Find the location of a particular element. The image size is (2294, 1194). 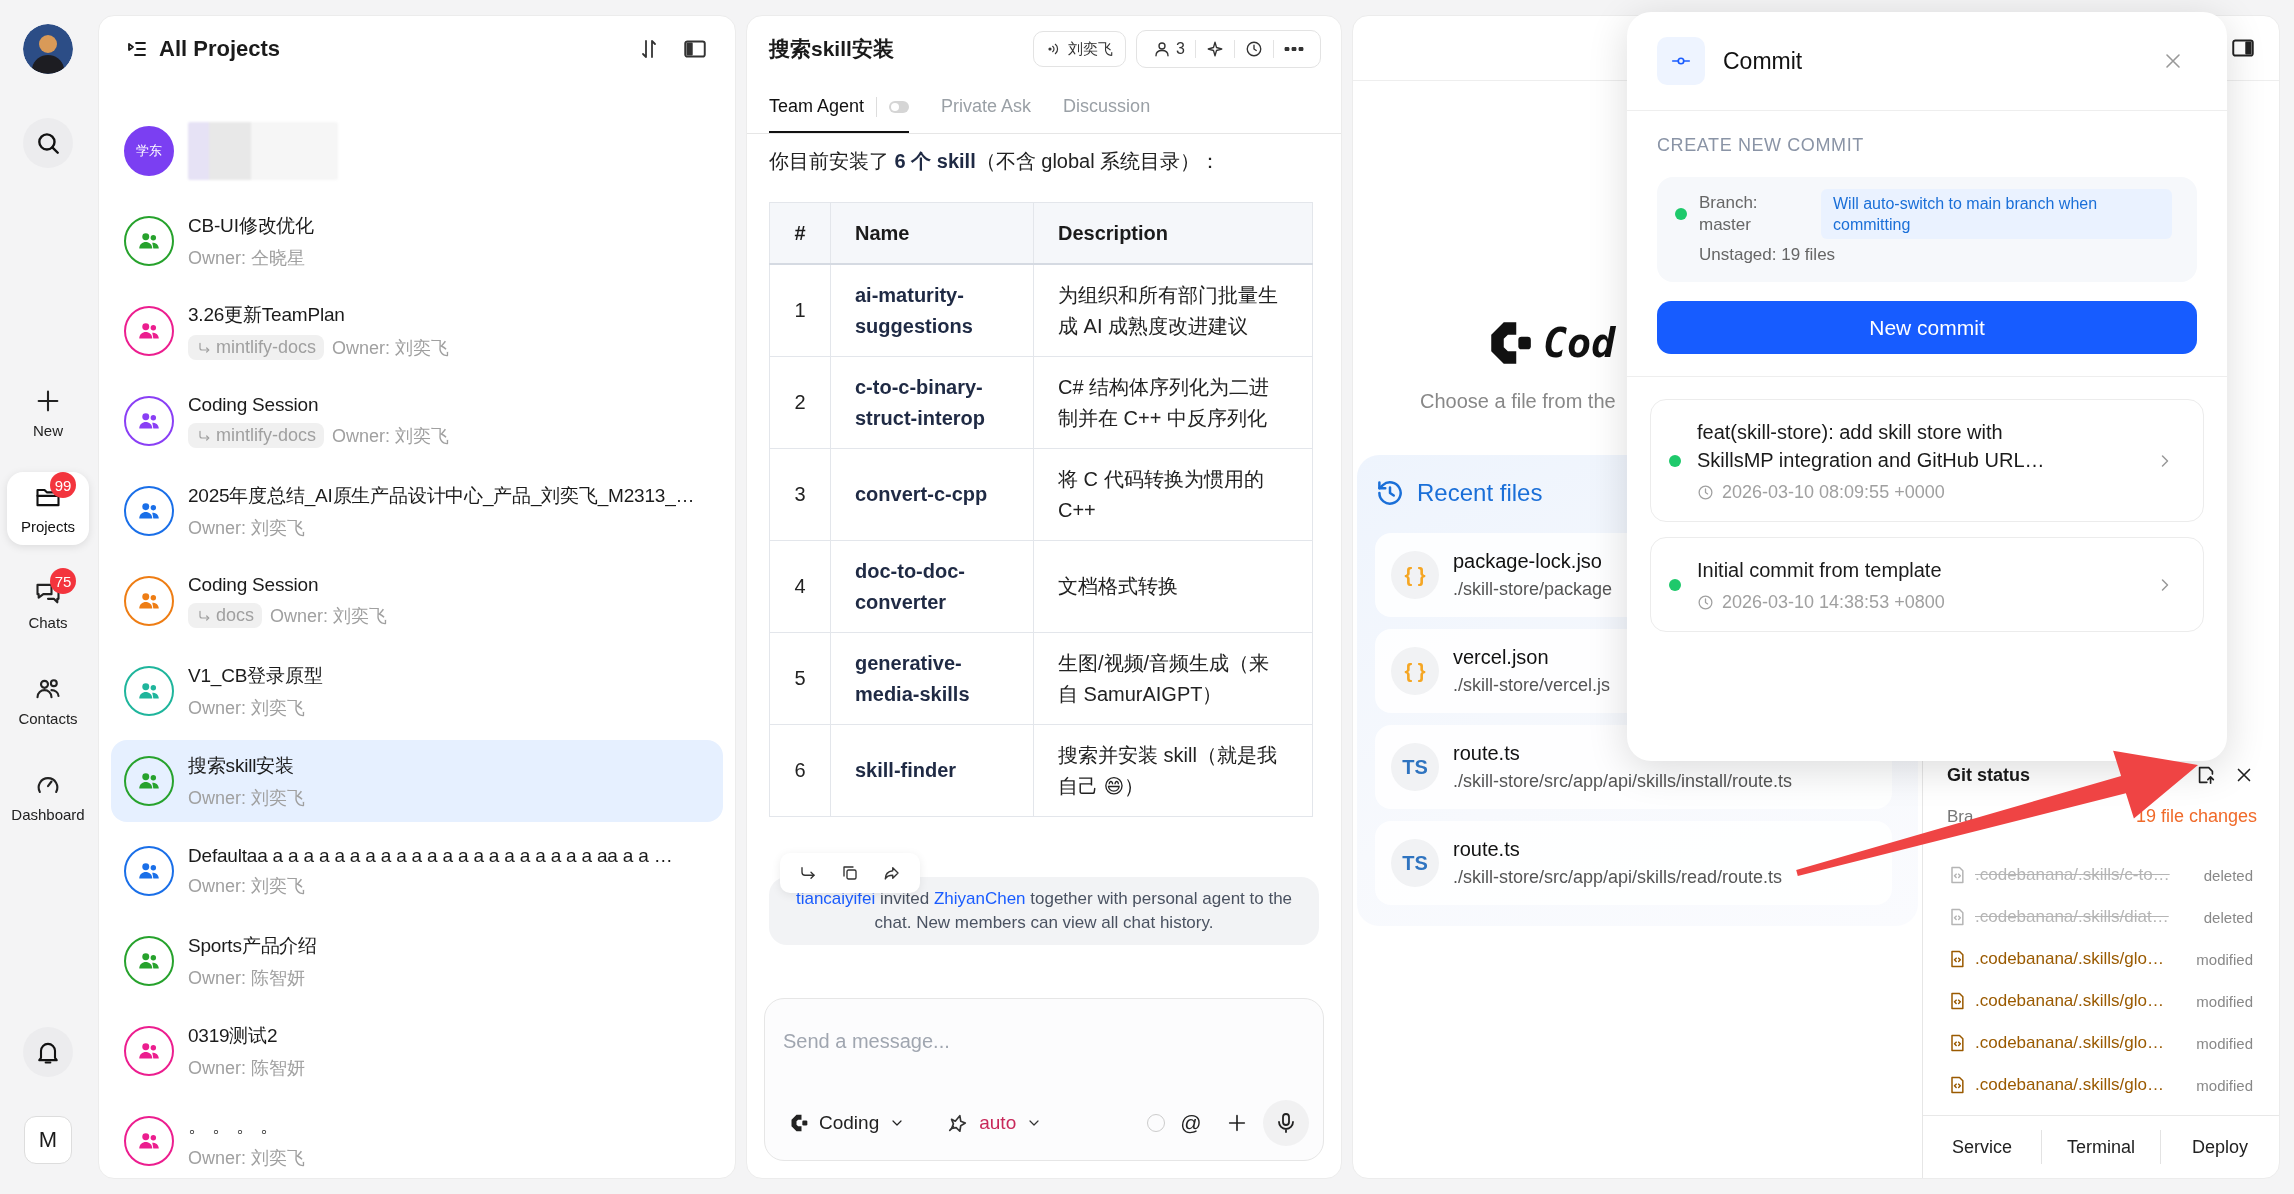

file-path: ./skill-store/src/app/api/skills/install/route.ts is located at coordinates (1623, 781).